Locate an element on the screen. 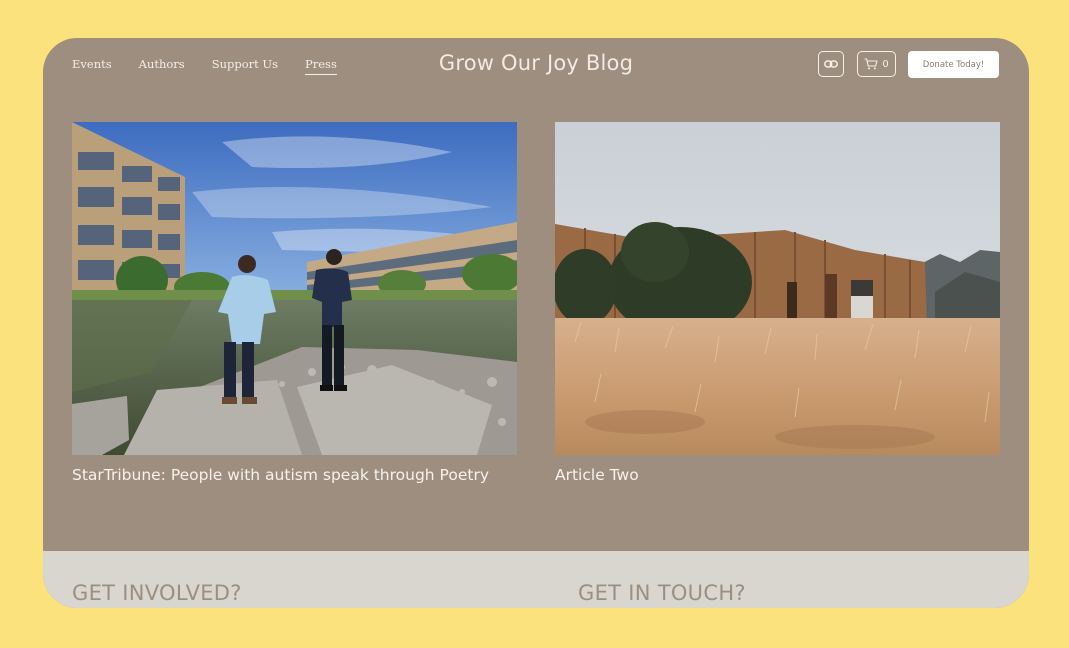  get-involved-heading: GET INVOLVED? is located at coordinates (157, 593).